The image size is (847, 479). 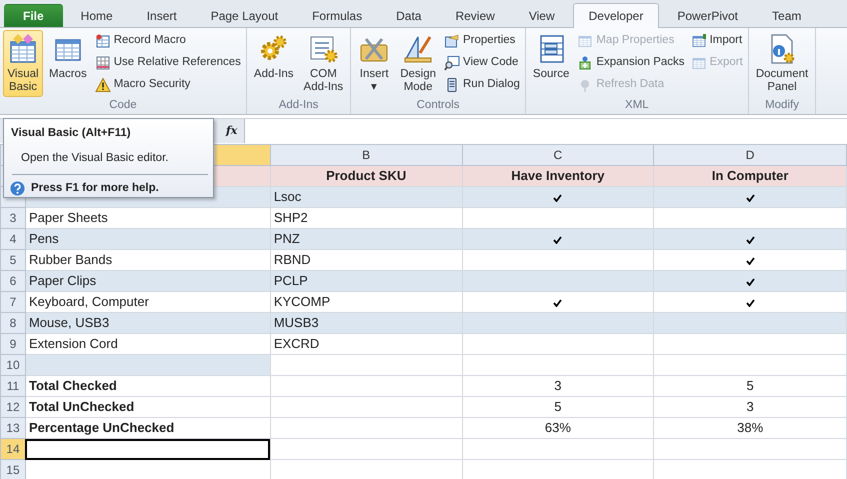 I want to click on warning-icon, so click(x=102, y=85).